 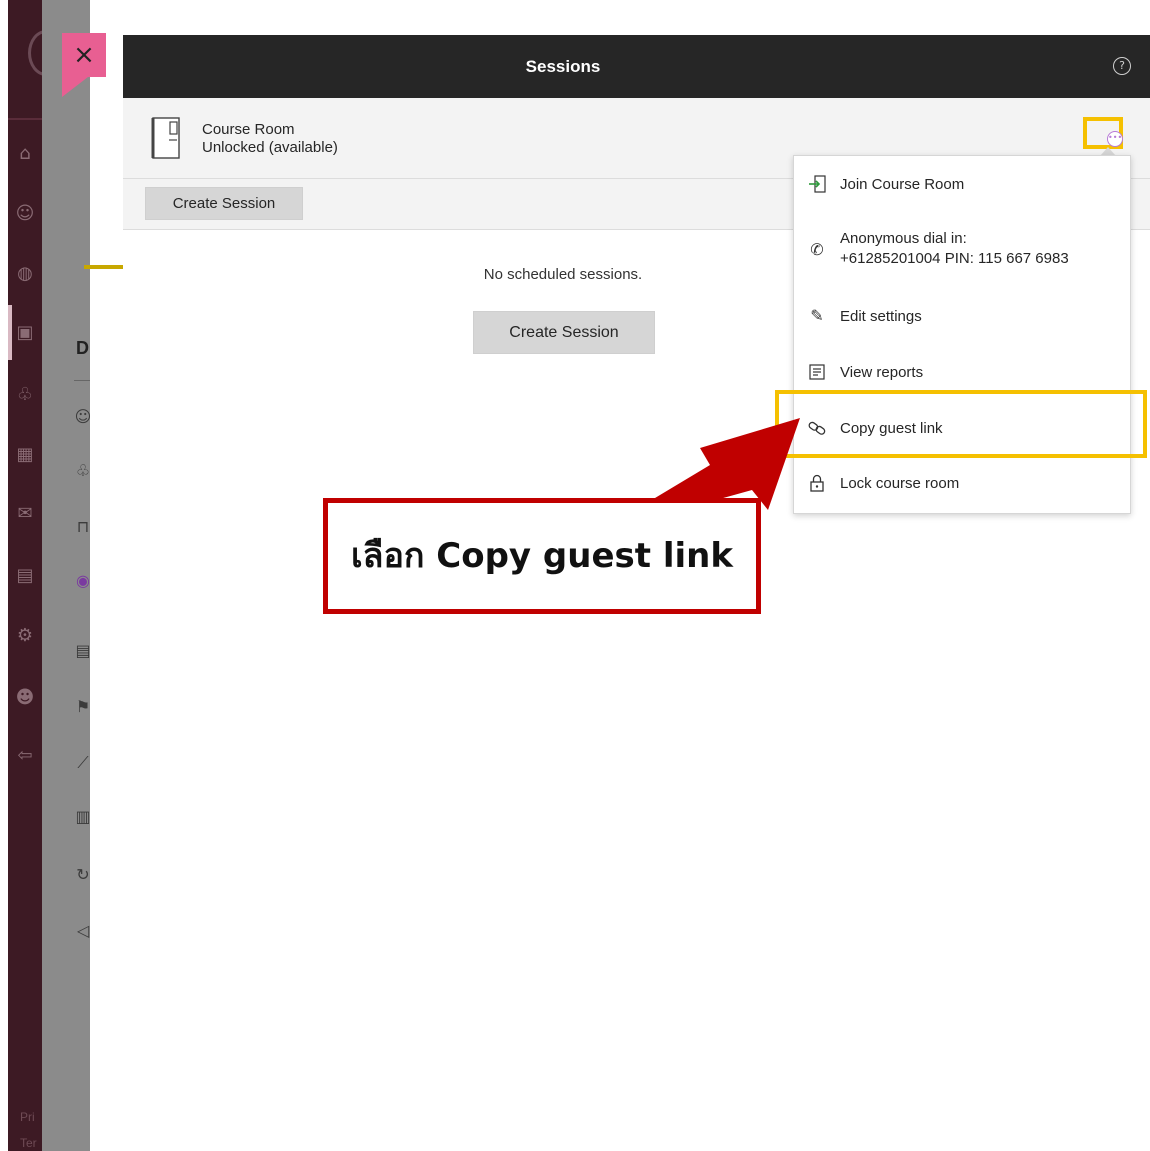 What do you see at coordinates (83, 706) in the screenshot?
I see `flag-icon: ⚑` at bounding box center [83, 706].